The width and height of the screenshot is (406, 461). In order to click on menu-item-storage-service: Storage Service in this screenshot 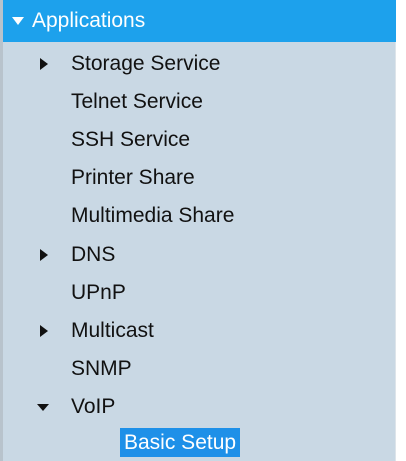, I will do `click(199, 64)`.